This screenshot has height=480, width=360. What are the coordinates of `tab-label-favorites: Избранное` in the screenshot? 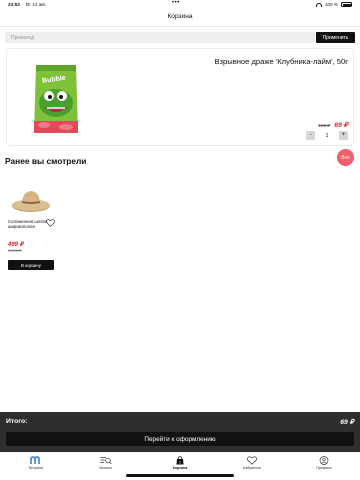 It's located at (252, 468).